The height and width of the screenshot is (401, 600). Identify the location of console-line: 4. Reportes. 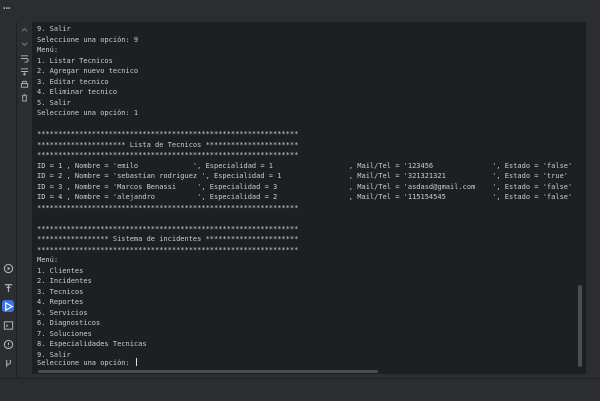
(60, 302).